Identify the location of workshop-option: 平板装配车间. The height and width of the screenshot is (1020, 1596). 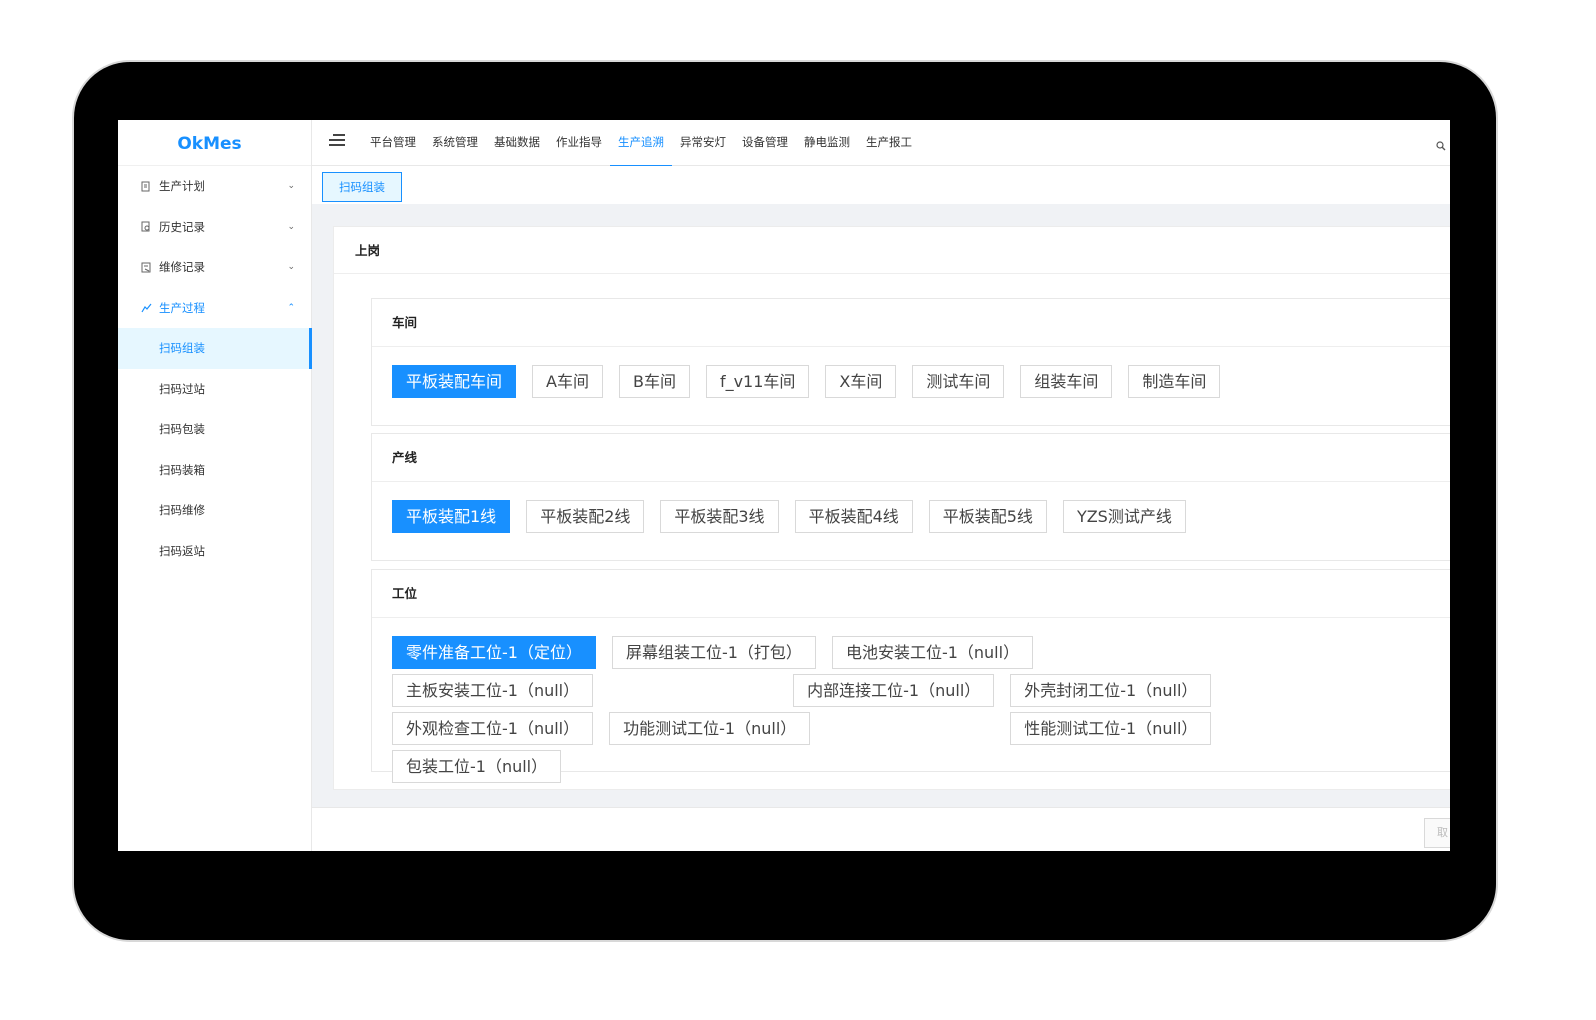
(454, 381).